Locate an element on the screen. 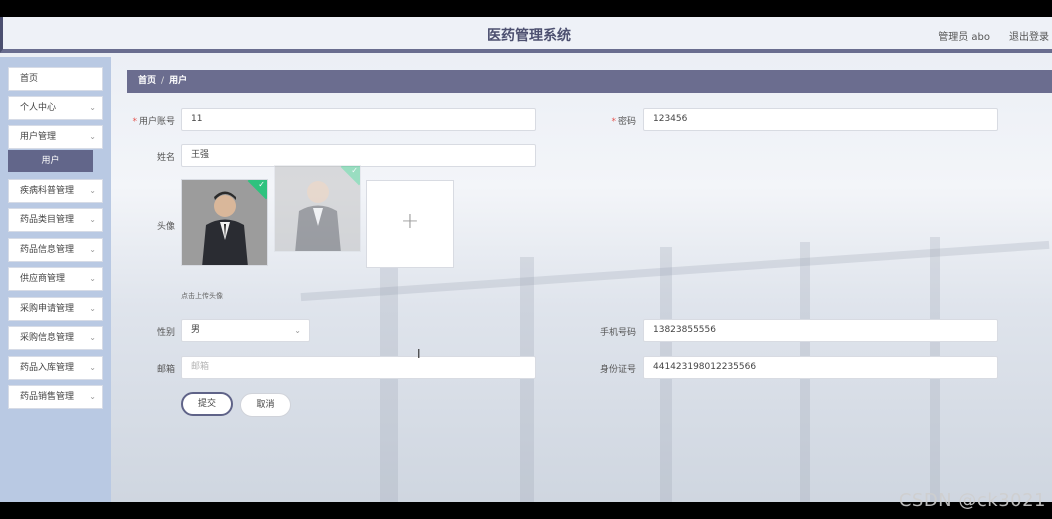 The width and height of the screenshot is (1052, 519). avatar-thumbnail: ✓ is located at coordinates (224, 222).